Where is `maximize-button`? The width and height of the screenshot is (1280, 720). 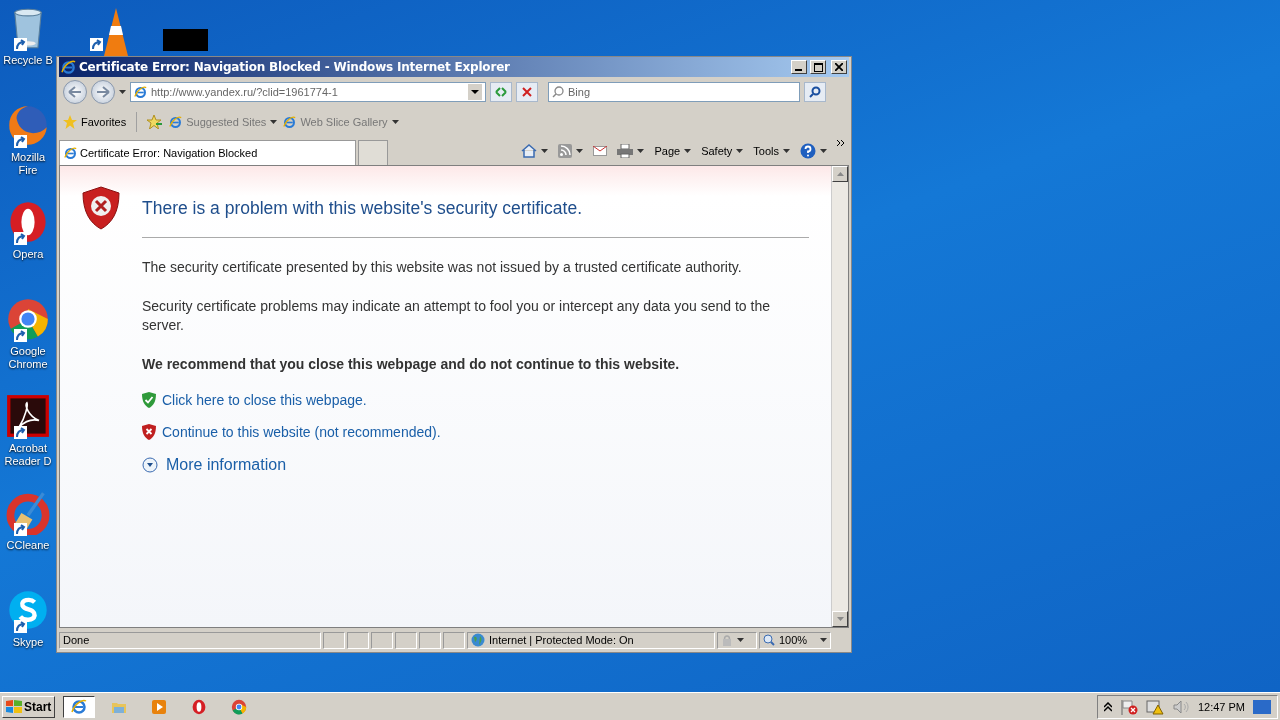
maximize-button is located at coordinates (818, 67).